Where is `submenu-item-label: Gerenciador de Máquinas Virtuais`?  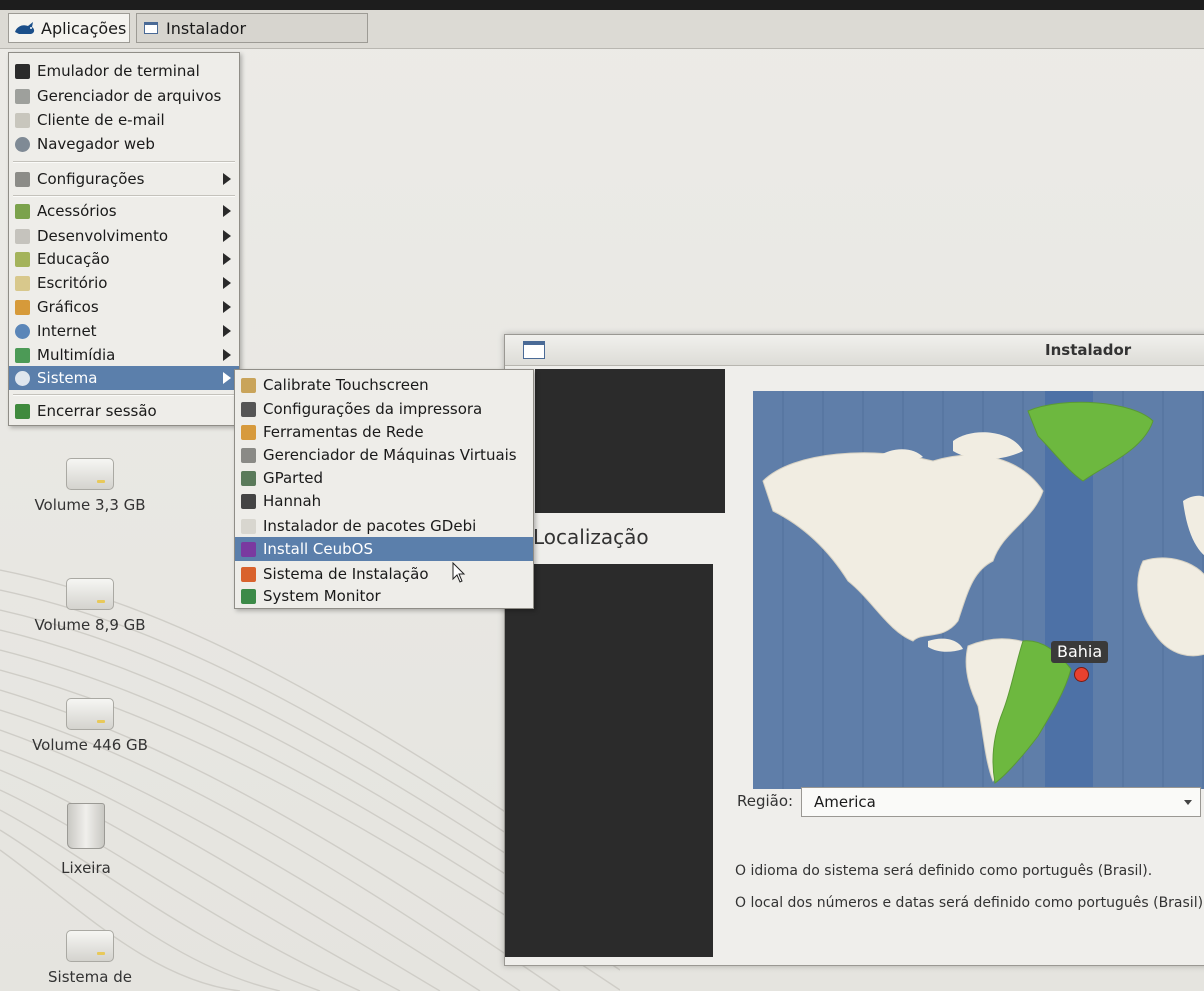
submenu-item-label: Gerenciador de Máquinas Virtuais is located at coordinates (390, 455).